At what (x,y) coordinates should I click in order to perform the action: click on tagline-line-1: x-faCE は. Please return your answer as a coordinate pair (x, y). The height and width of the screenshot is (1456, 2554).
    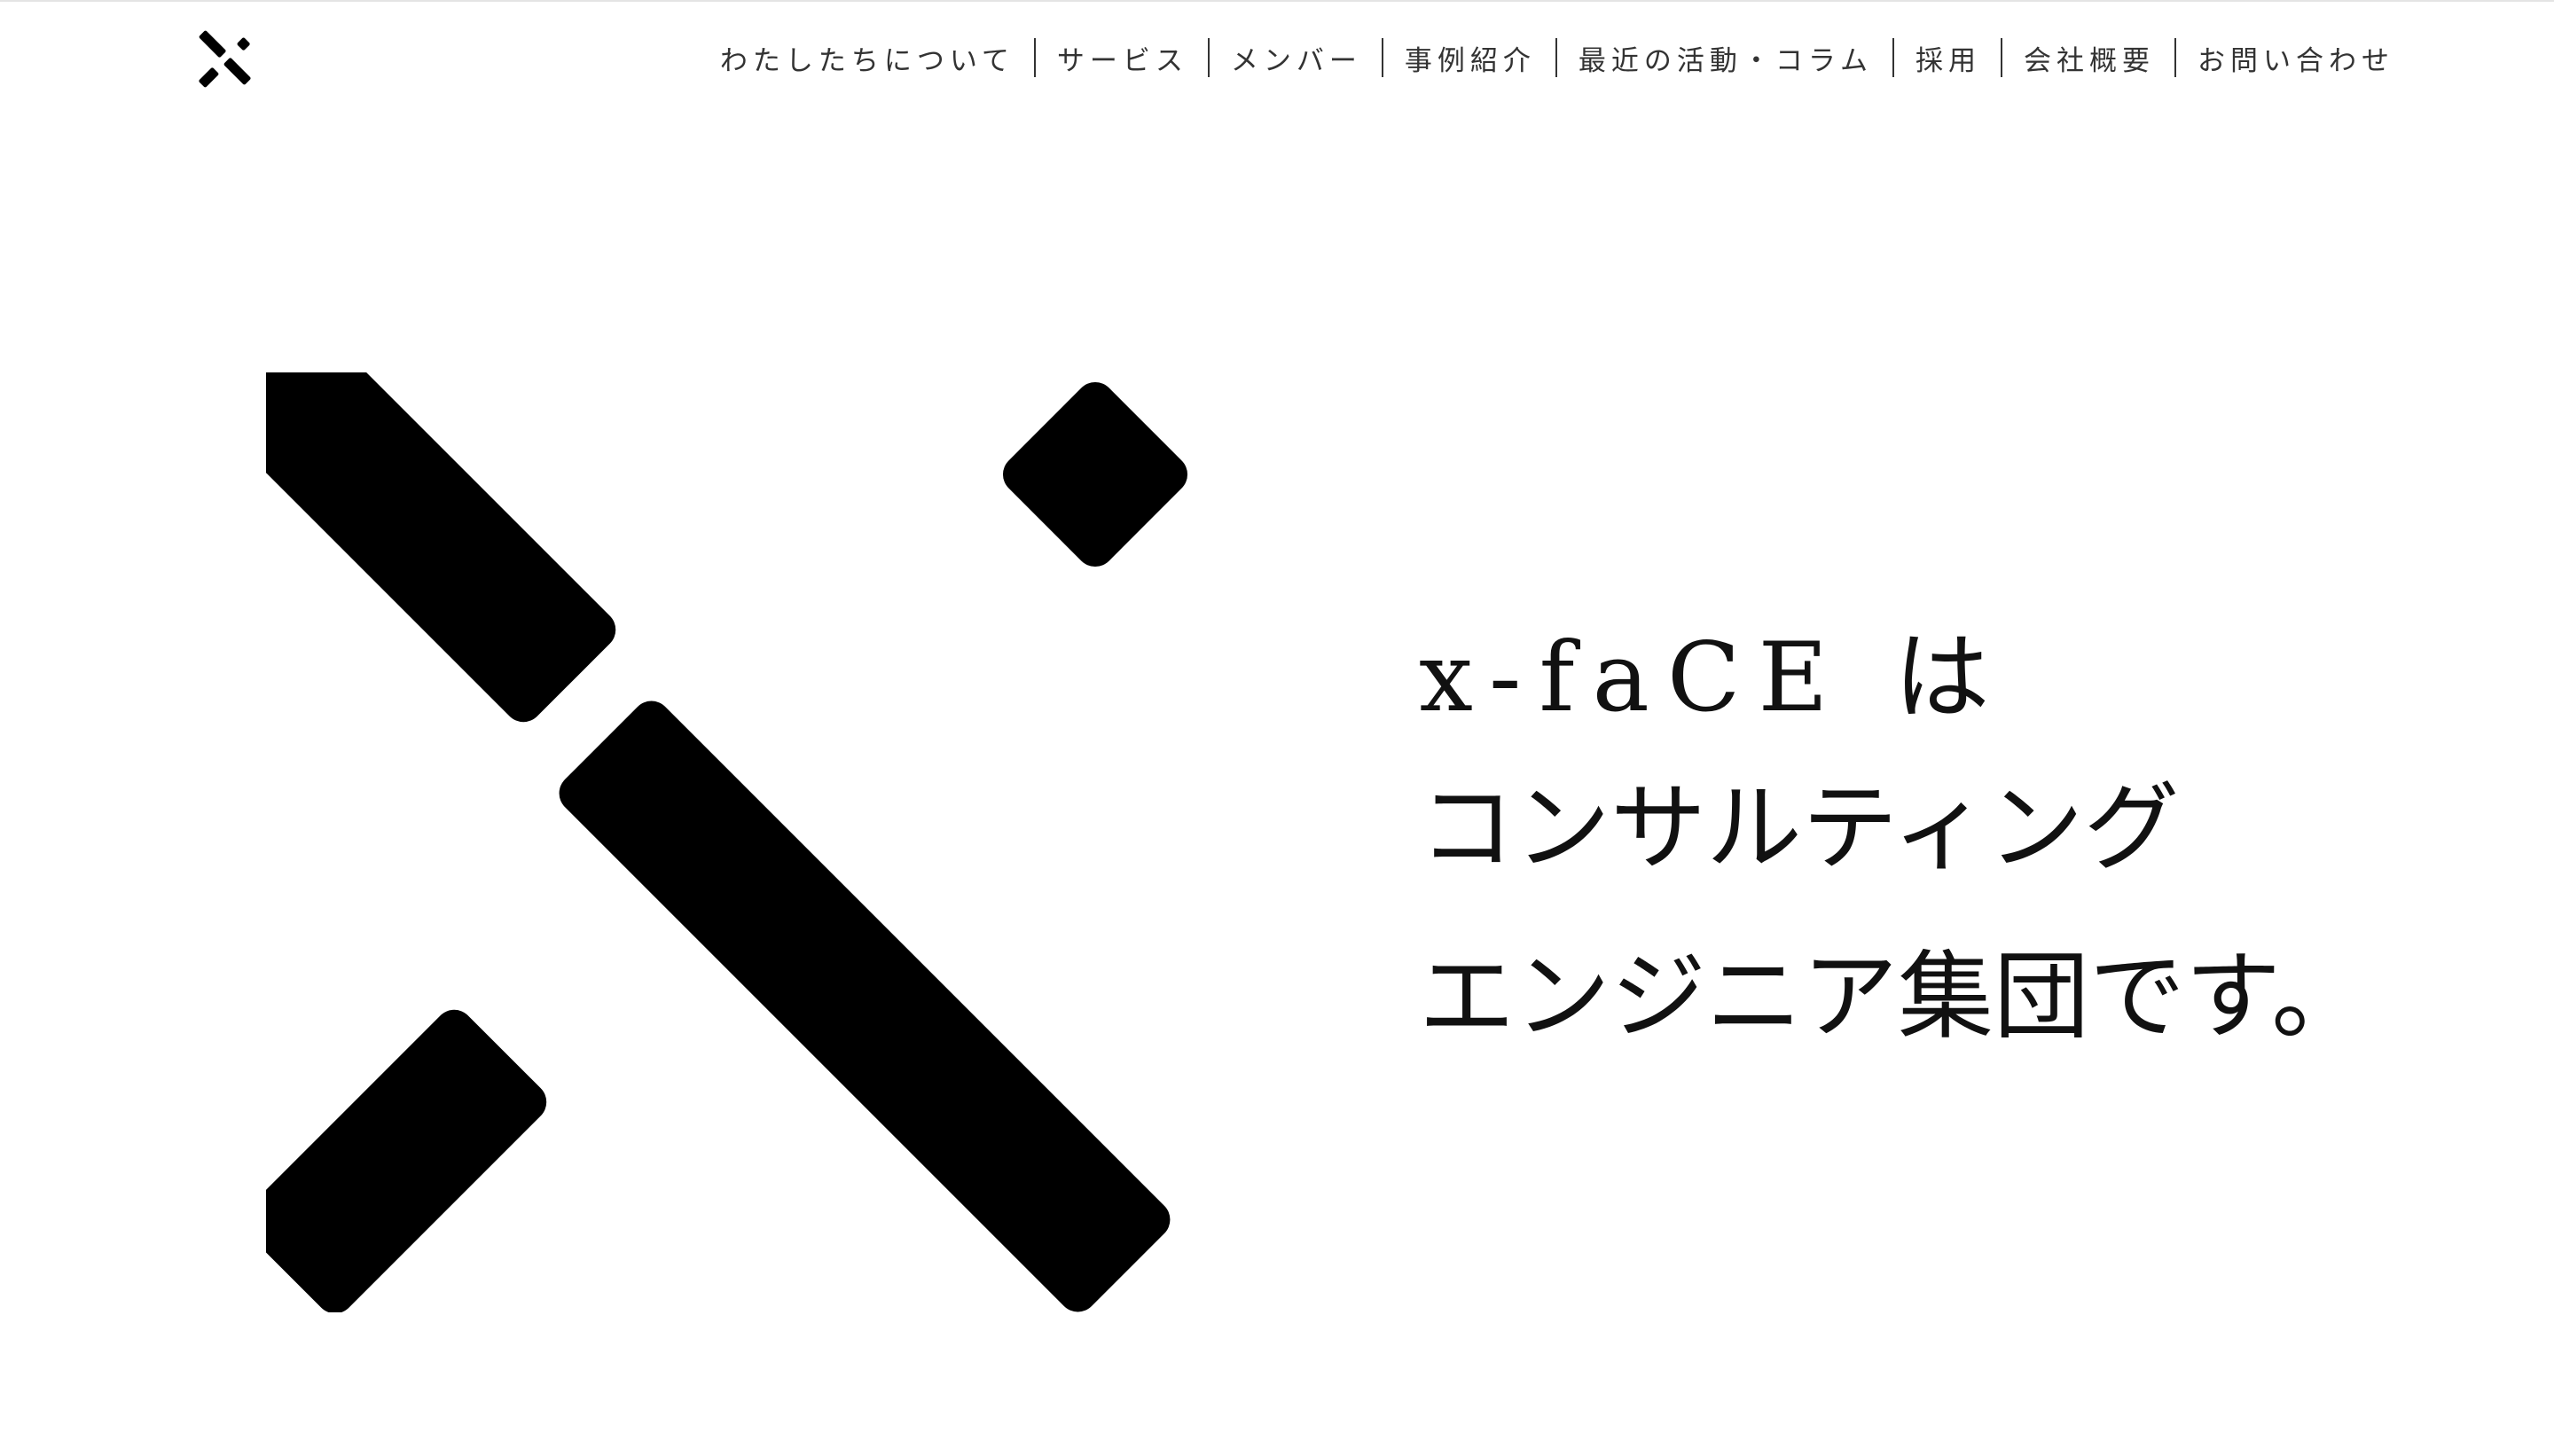
    Looking at the image, I should click on (1713, 677).